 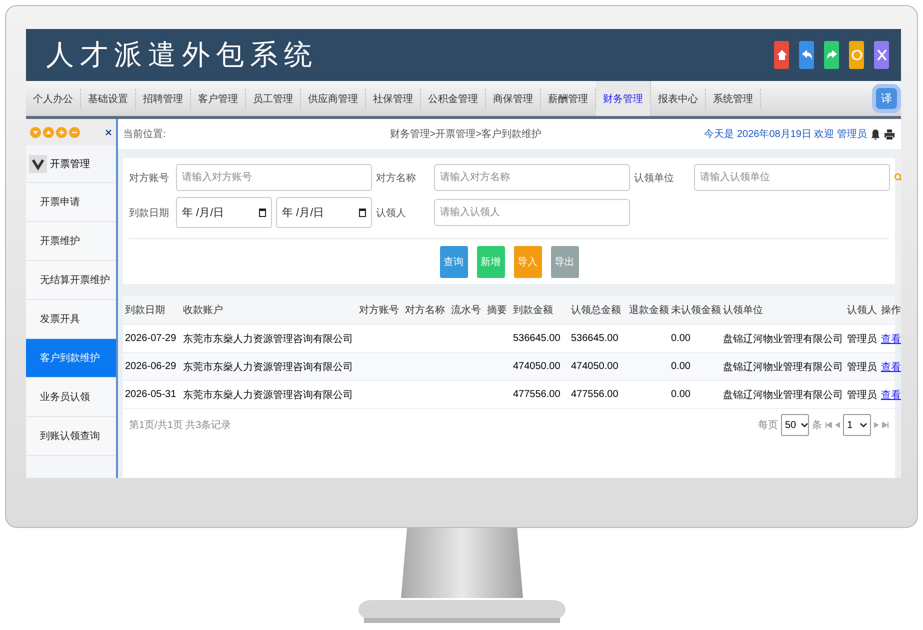 What do you see at coordinates (497, 310) in the screenshot?
I see `column-header: 摘要` at bounding box center [497, 310].